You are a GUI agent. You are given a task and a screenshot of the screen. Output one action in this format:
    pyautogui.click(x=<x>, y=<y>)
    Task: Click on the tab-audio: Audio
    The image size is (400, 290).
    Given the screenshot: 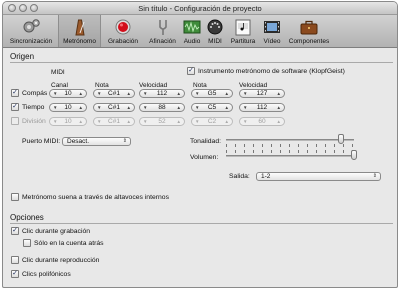 What is the action you would take?
    pyautogui.click(x=192, y=31)
    